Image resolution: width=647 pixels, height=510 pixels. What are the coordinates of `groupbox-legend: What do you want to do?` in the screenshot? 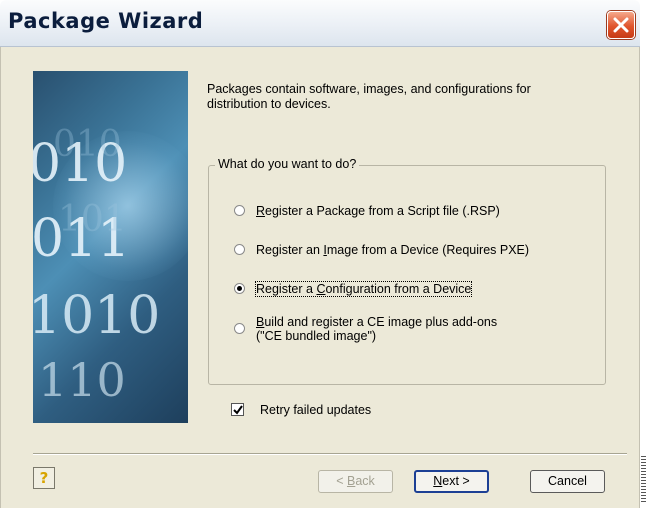 It's located at (287, 164).